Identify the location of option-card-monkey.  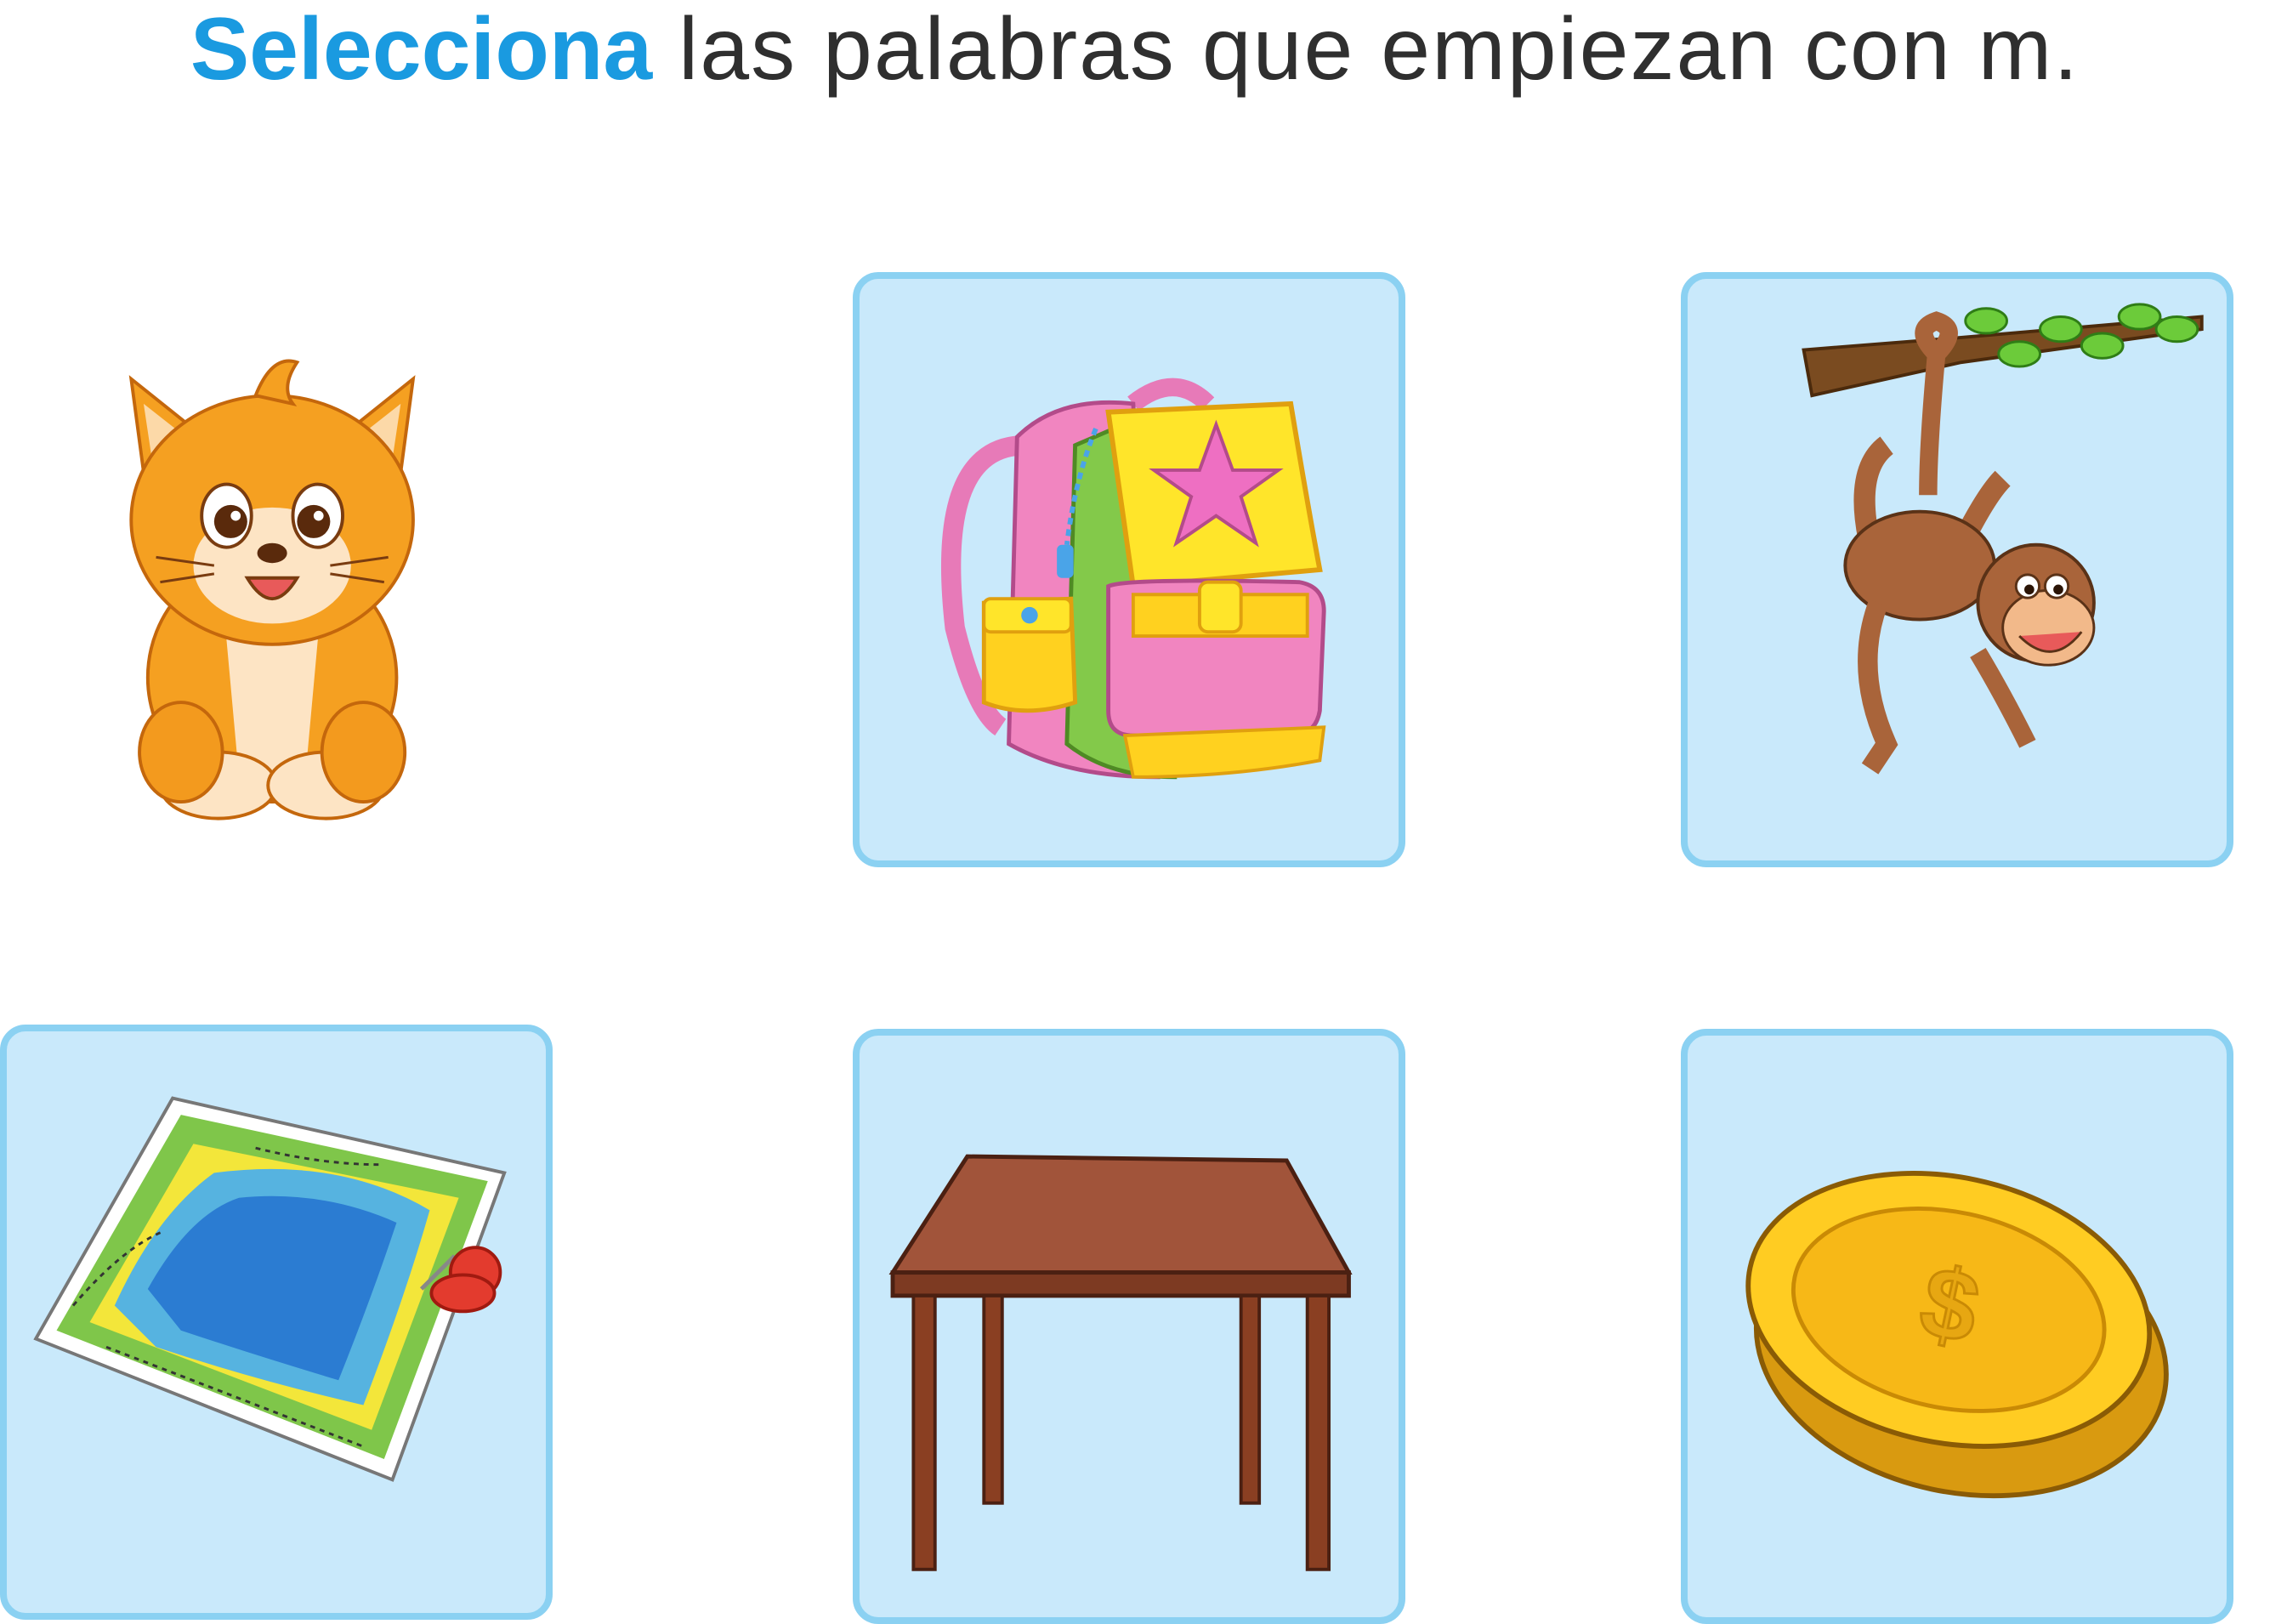
(1957, 570).